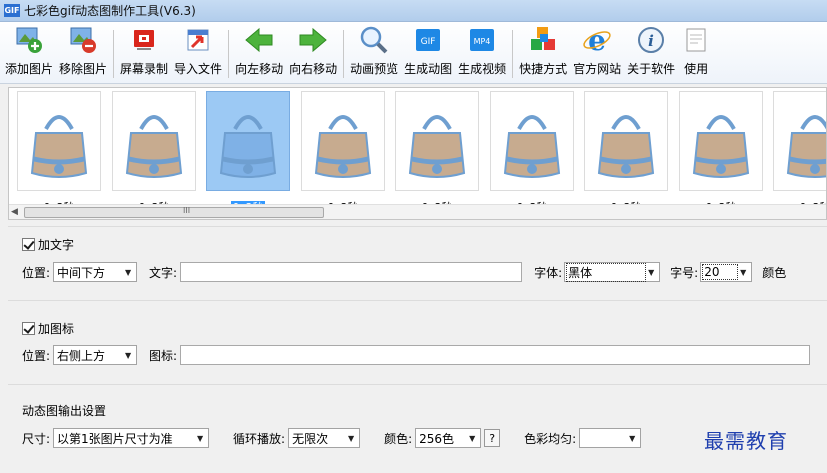 Image resolution: width=827 pixels, height=473 pixels. Describe the element at coordinates (198, 69) in the screenshot. I see `import-file-label: 导入文件` at that location.